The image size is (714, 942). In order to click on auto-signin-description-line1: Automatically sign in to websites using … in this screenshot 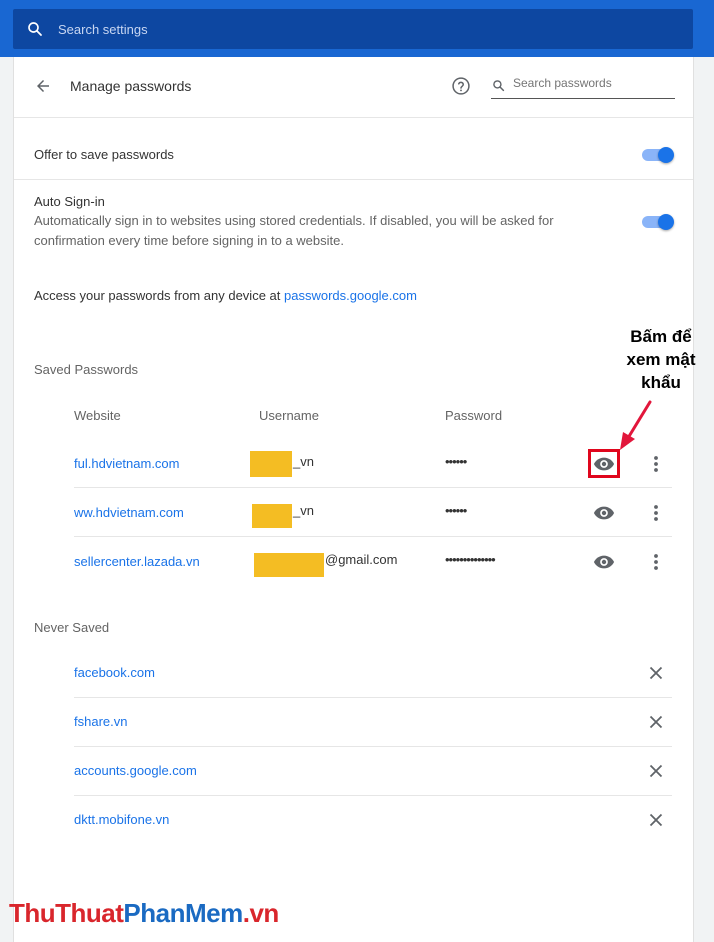, I will do `click(294, 220)`.